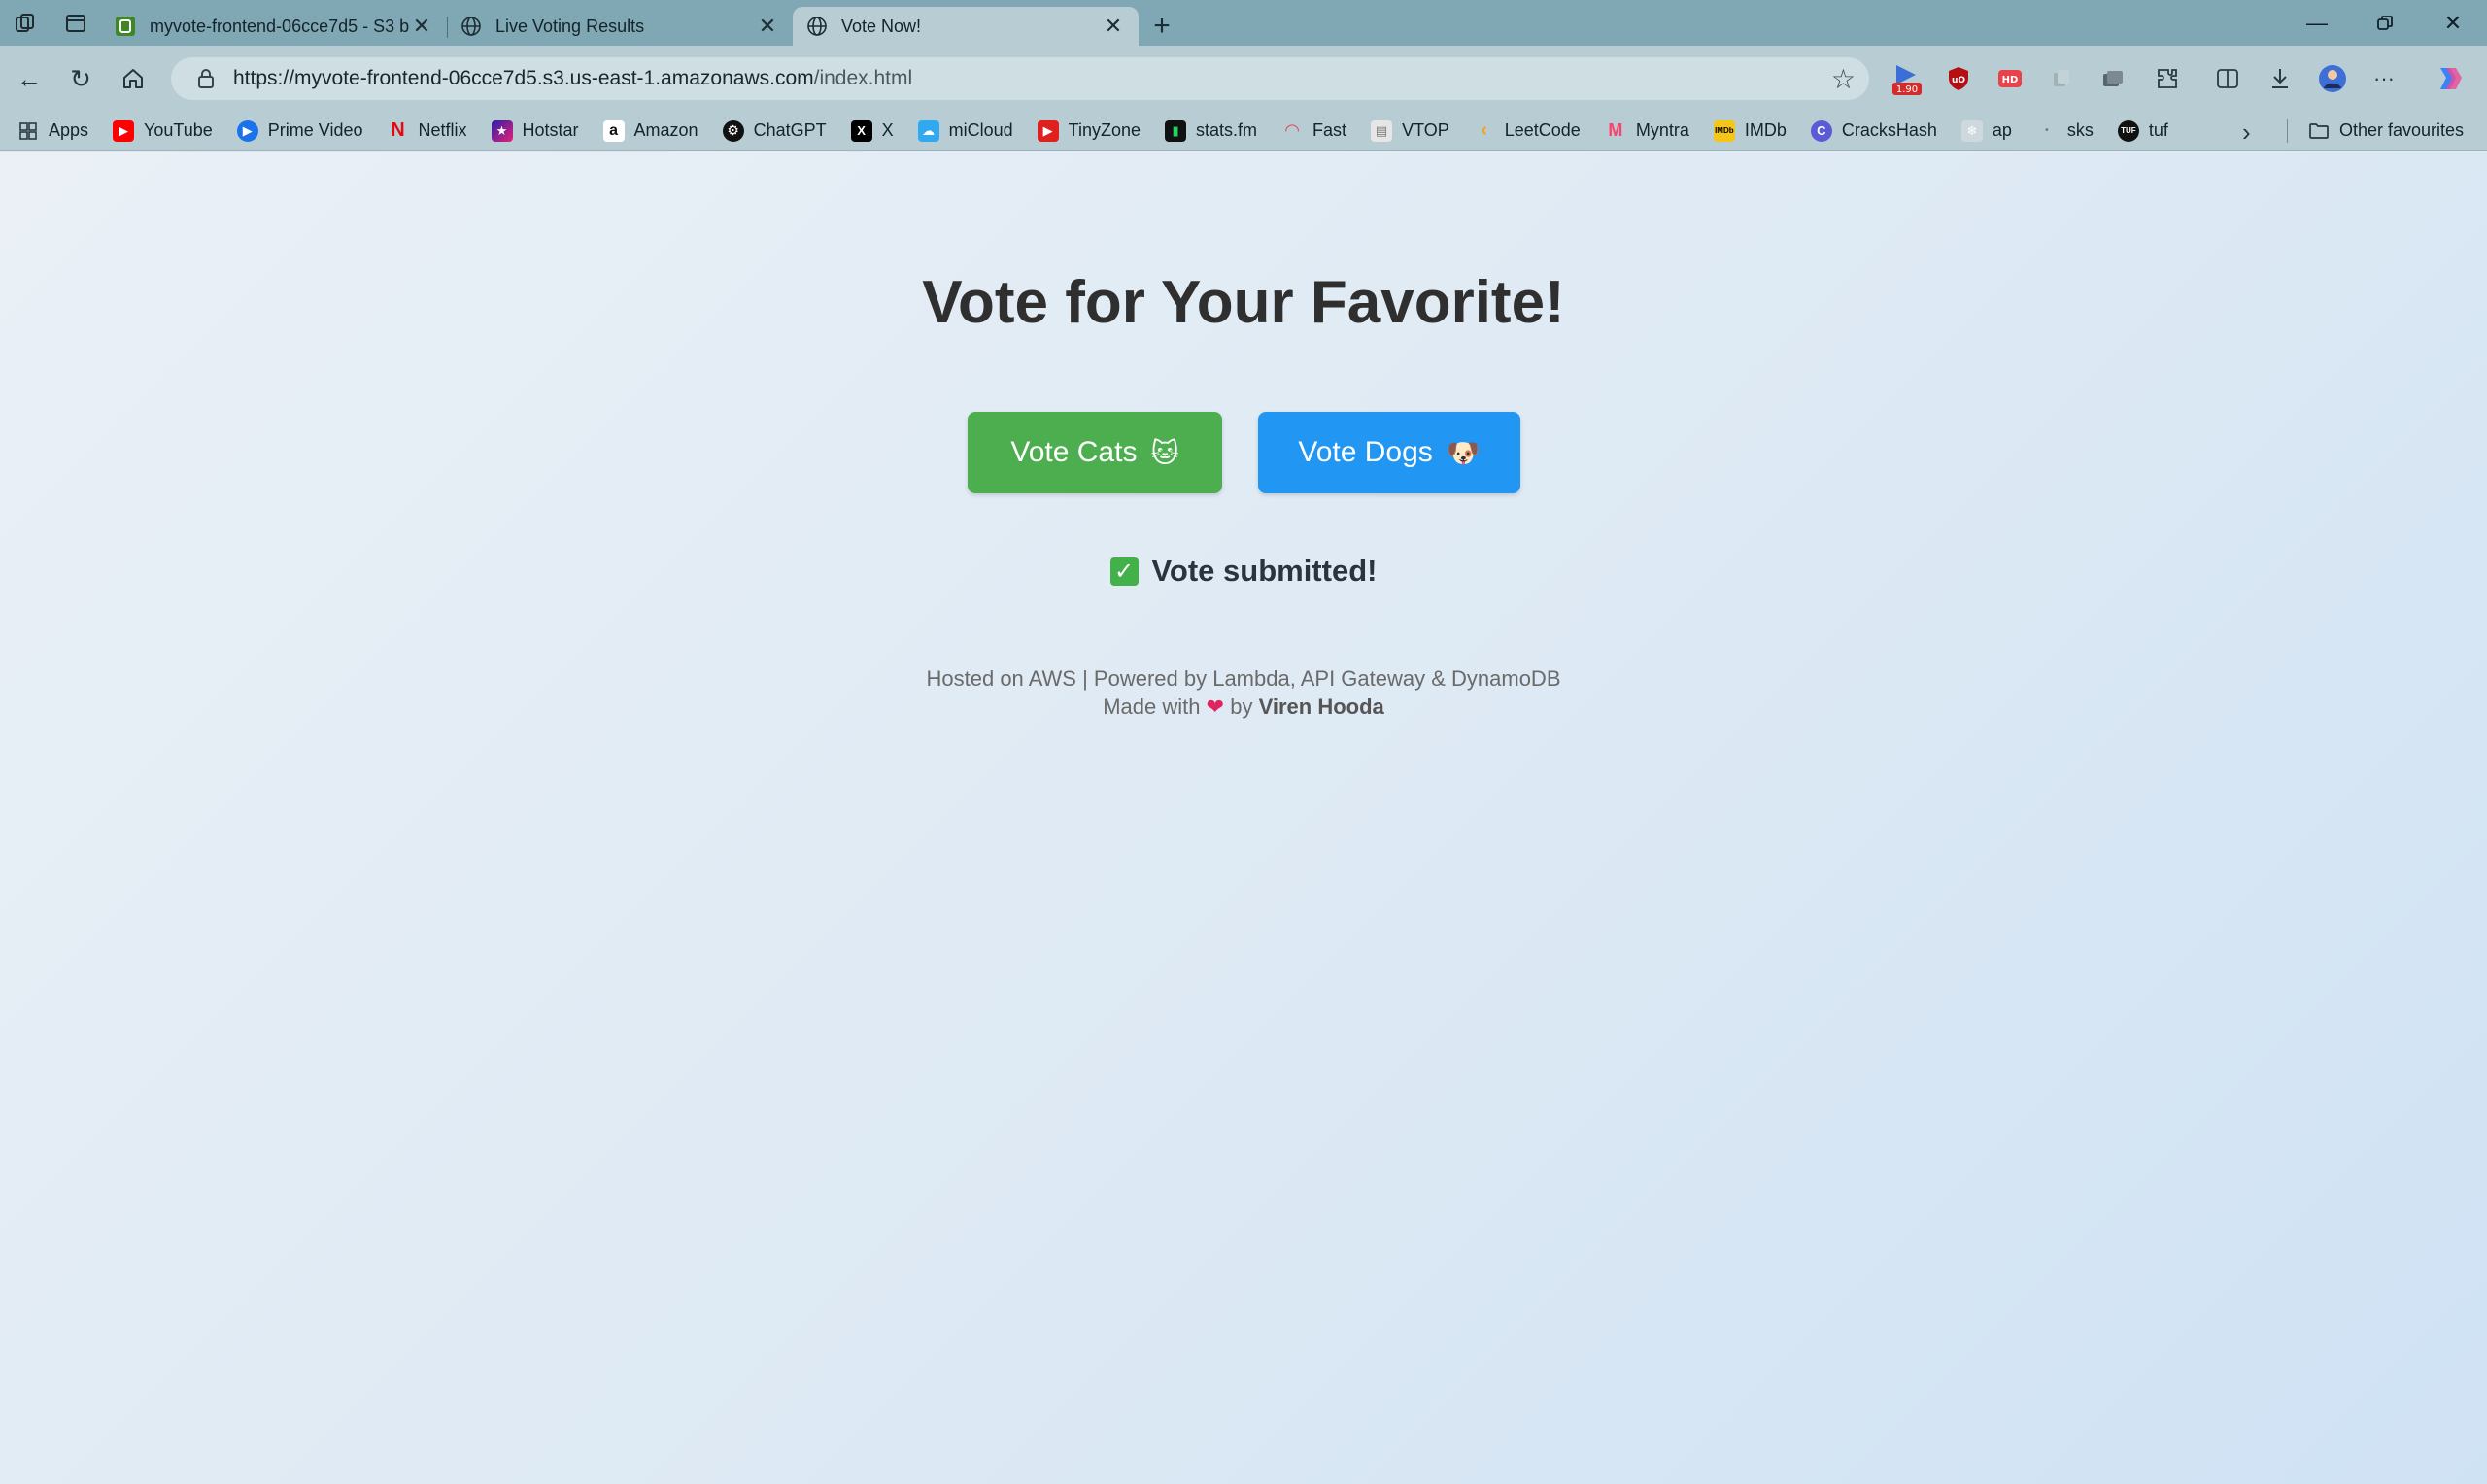 This screenshot has height=1484, width=2487. What do you see at coordinates (1821, 130) in the screenshot?
I see `crackshash-icon: C` at bounding box center [1821, 130].